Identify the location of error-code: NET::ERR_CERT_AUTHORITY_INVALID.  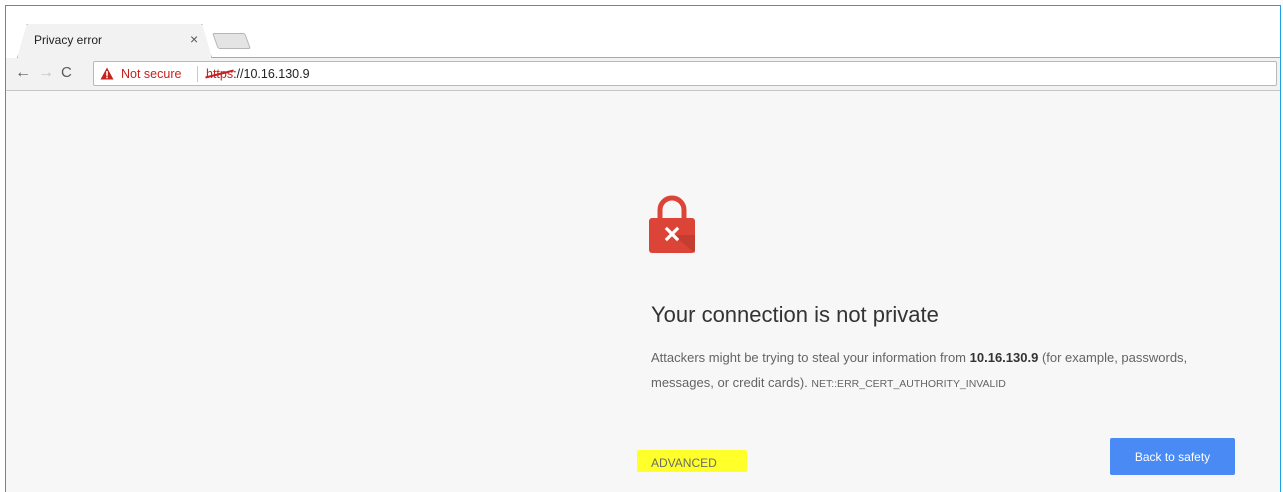
(908, 384).